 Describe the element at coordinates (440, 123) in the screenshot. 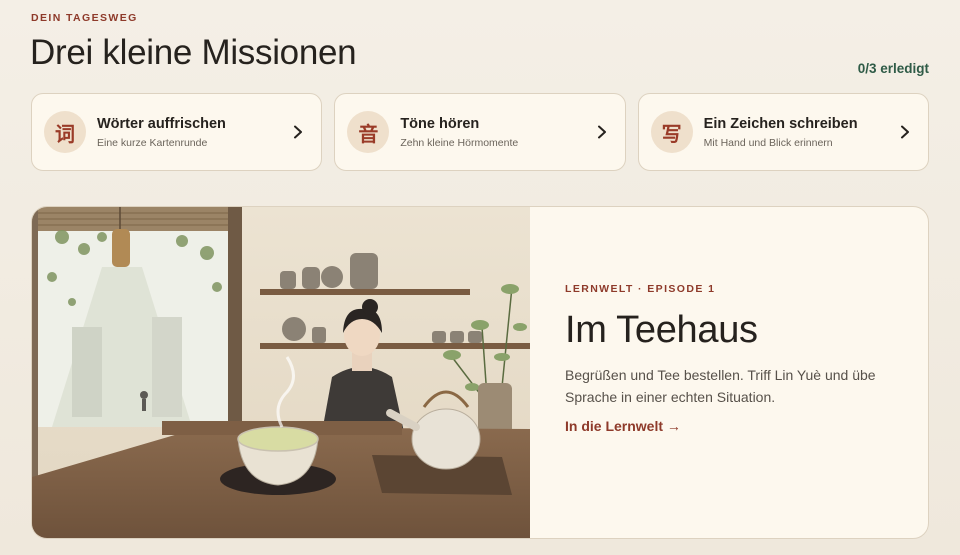

I see `mission-title: Töne hören` at that location.